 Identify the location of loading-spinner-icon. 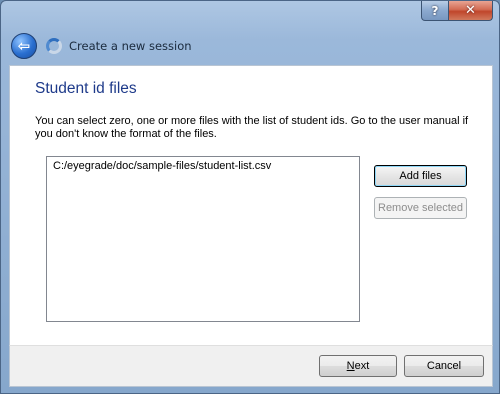
(54, 46).